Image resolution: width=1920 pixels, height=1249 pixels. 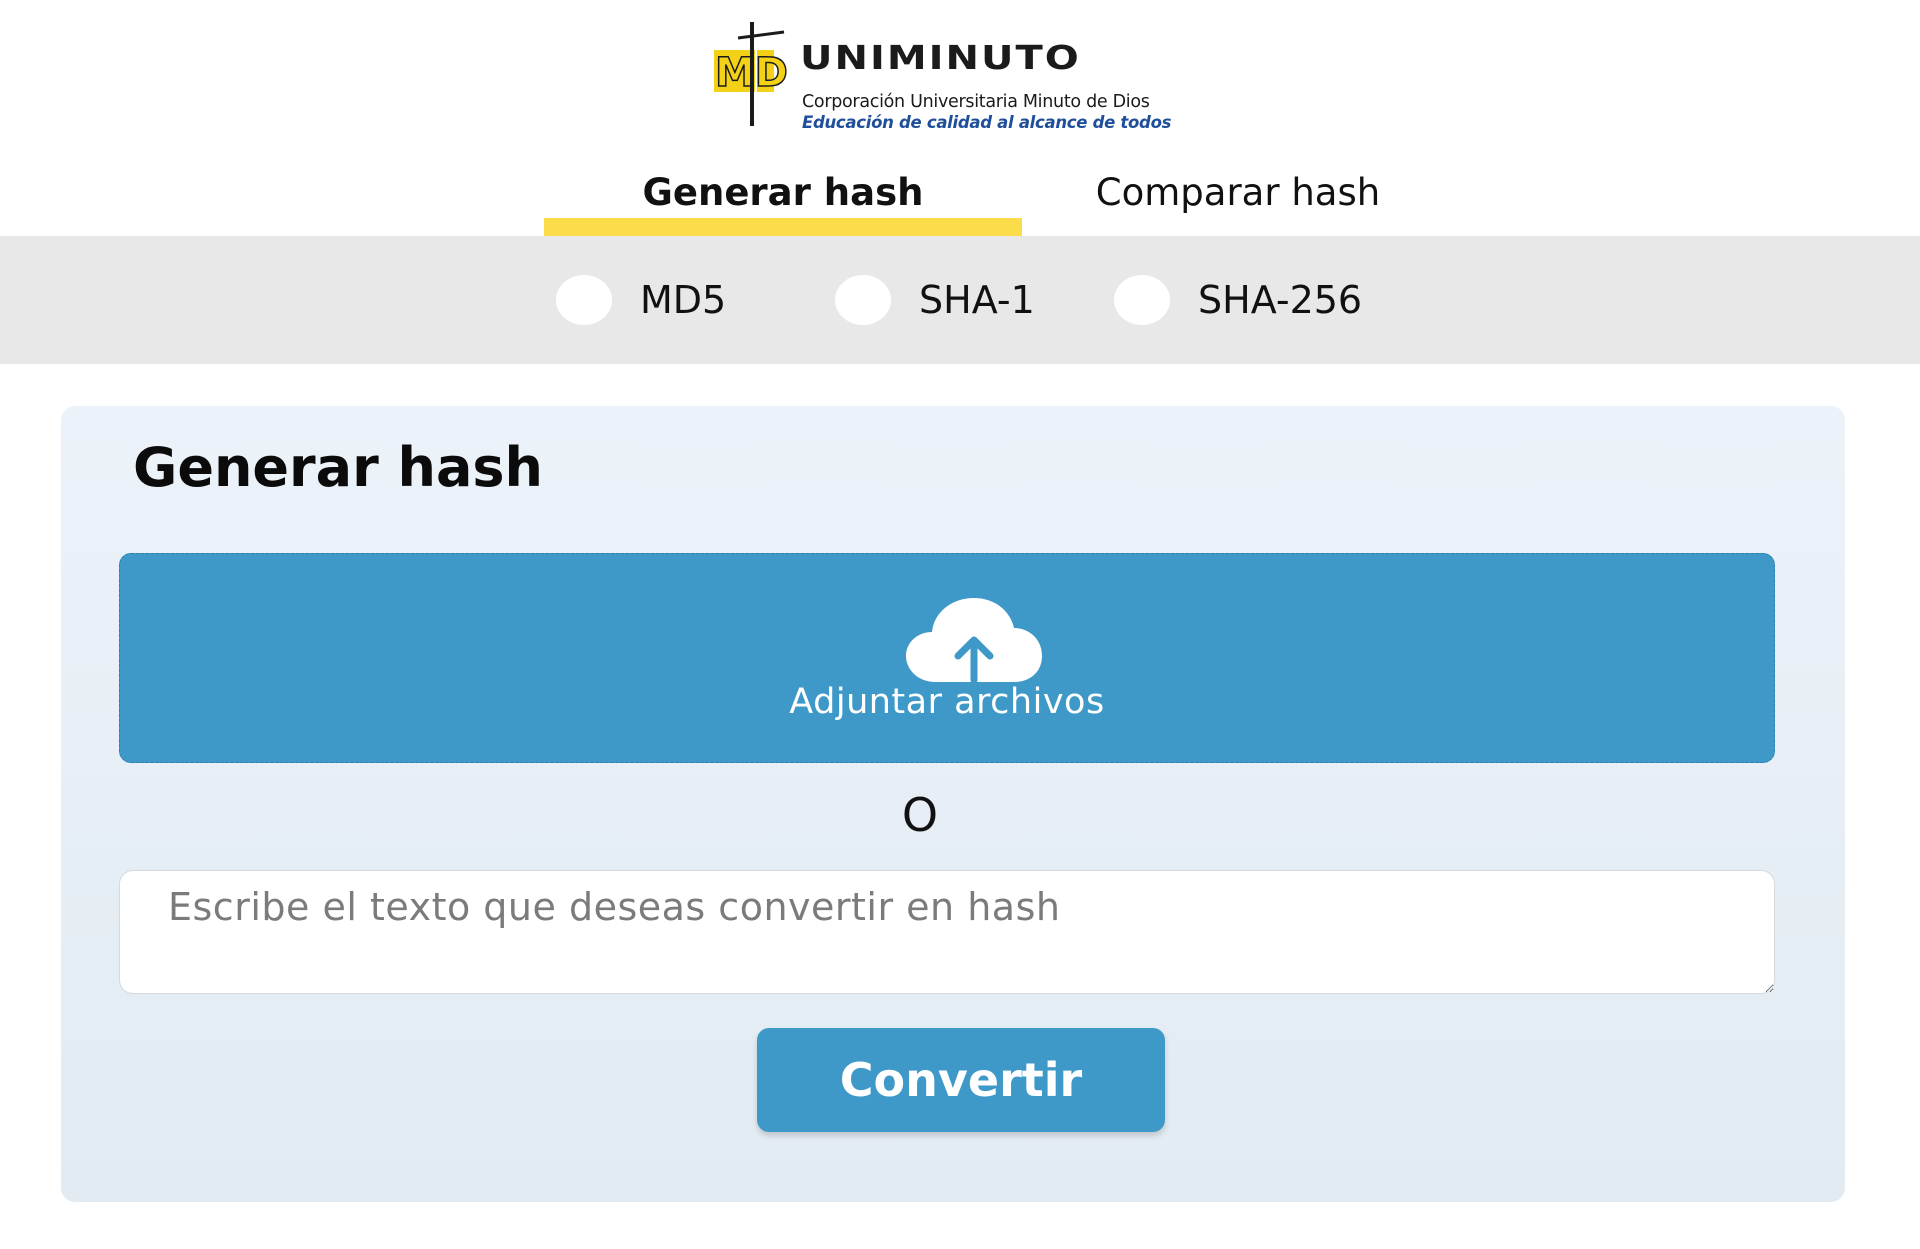 What do you see at coordinates (920, 815) in the screenshot?
I see `or-separator: O` at bounding box center [920, 815].